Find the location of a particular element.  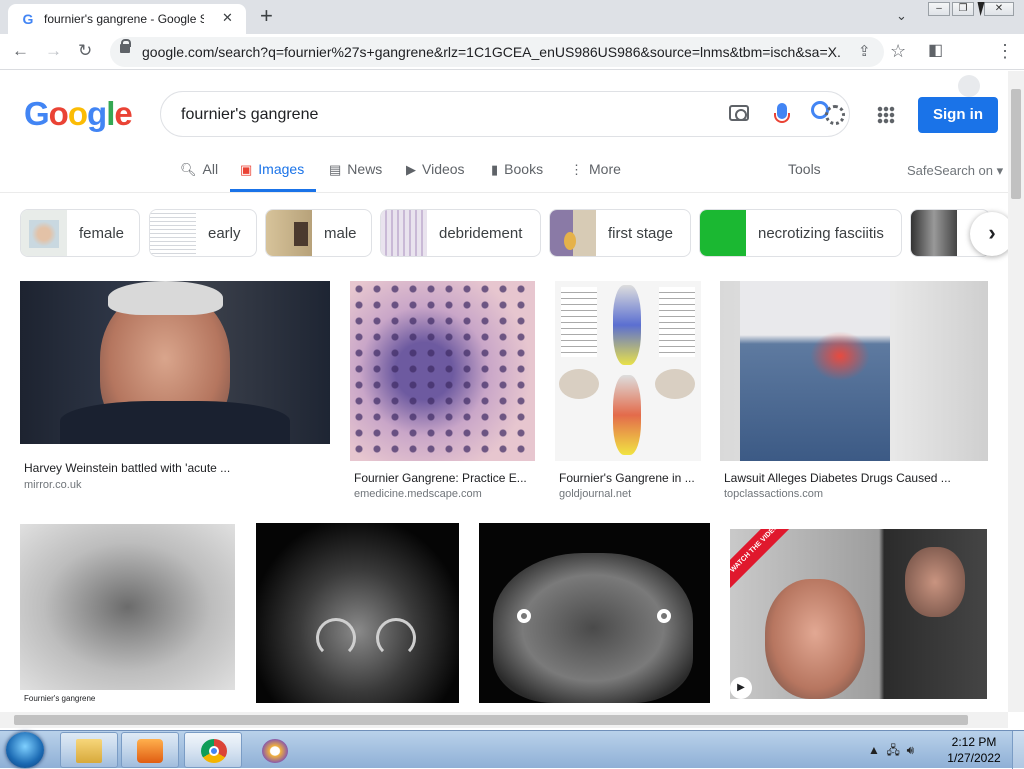

bookmark-star-icon: ☆ is located at coordinates (898, 51).